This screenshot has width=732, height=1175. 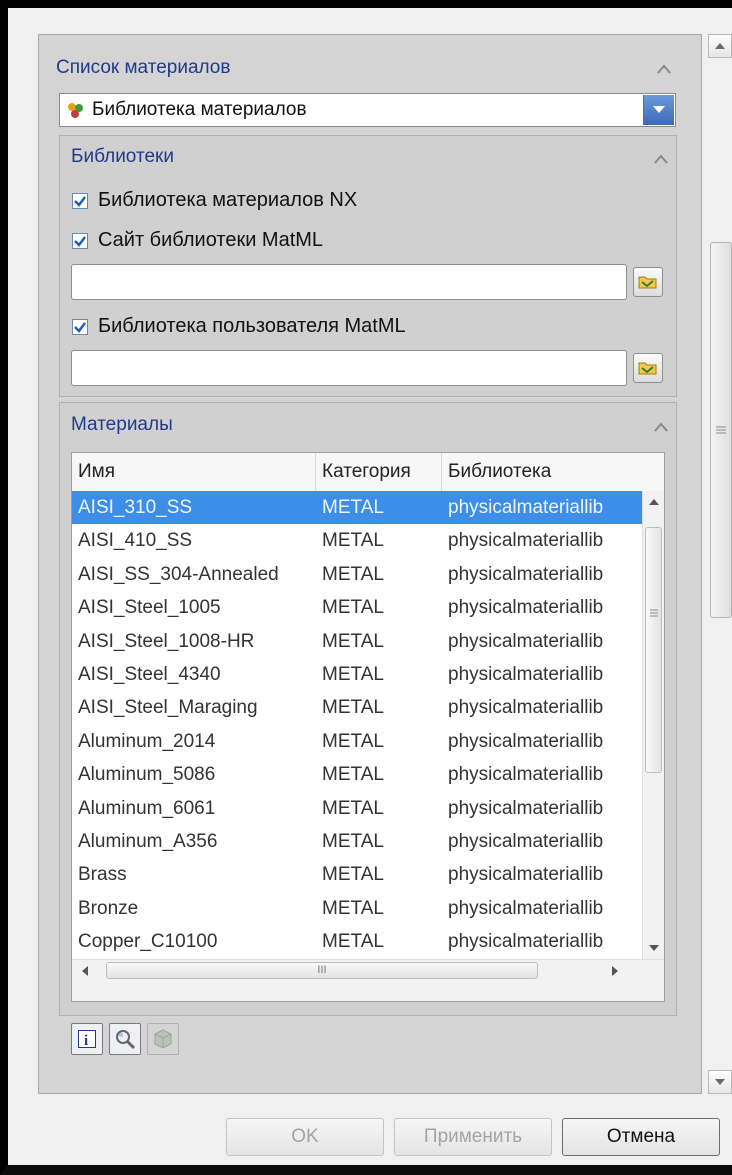 I want to click on matml-user-field, so click(x=349, y=368).